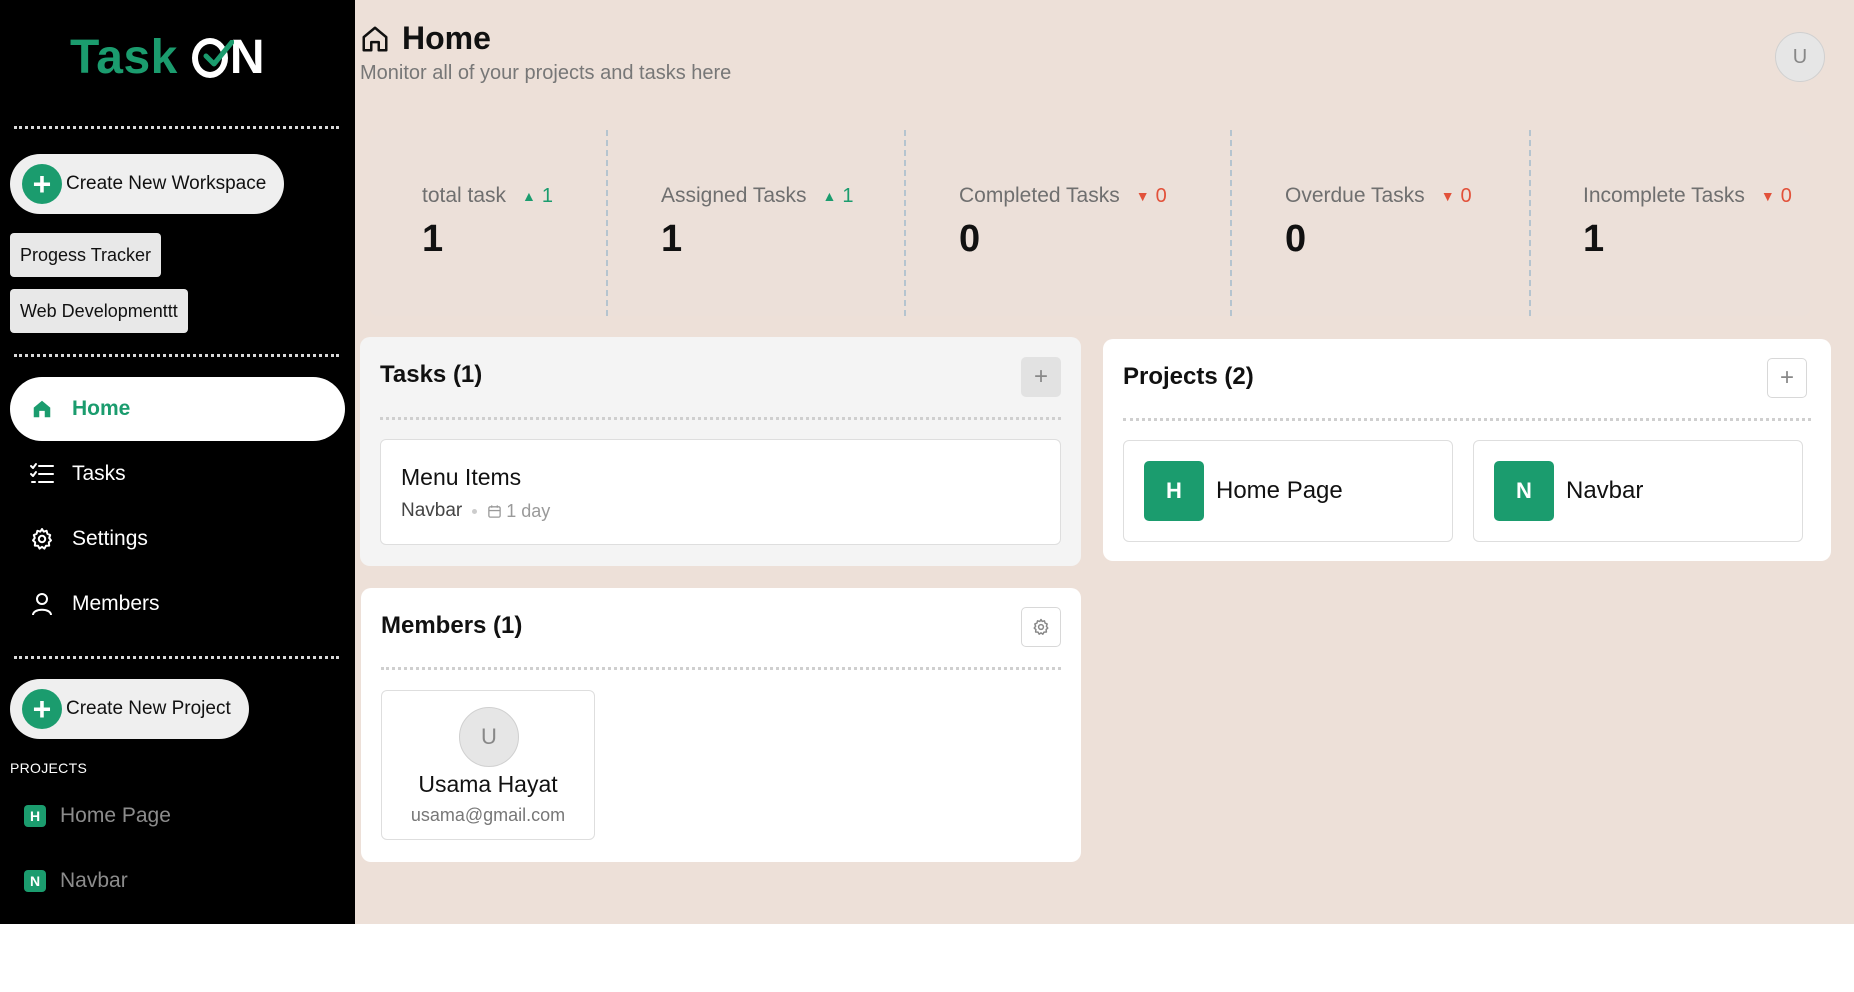 This screenshot has width=1854, height=992. I want to click on sidebar-project-label: Home Page, so click(115, 815).